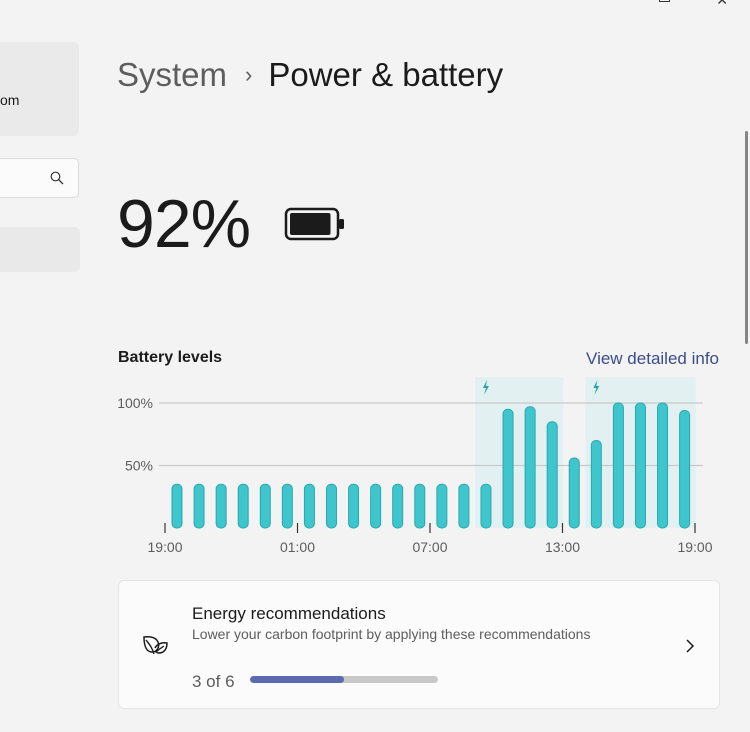  I want to click on y-tick-label: 100%, so click(135, 403).